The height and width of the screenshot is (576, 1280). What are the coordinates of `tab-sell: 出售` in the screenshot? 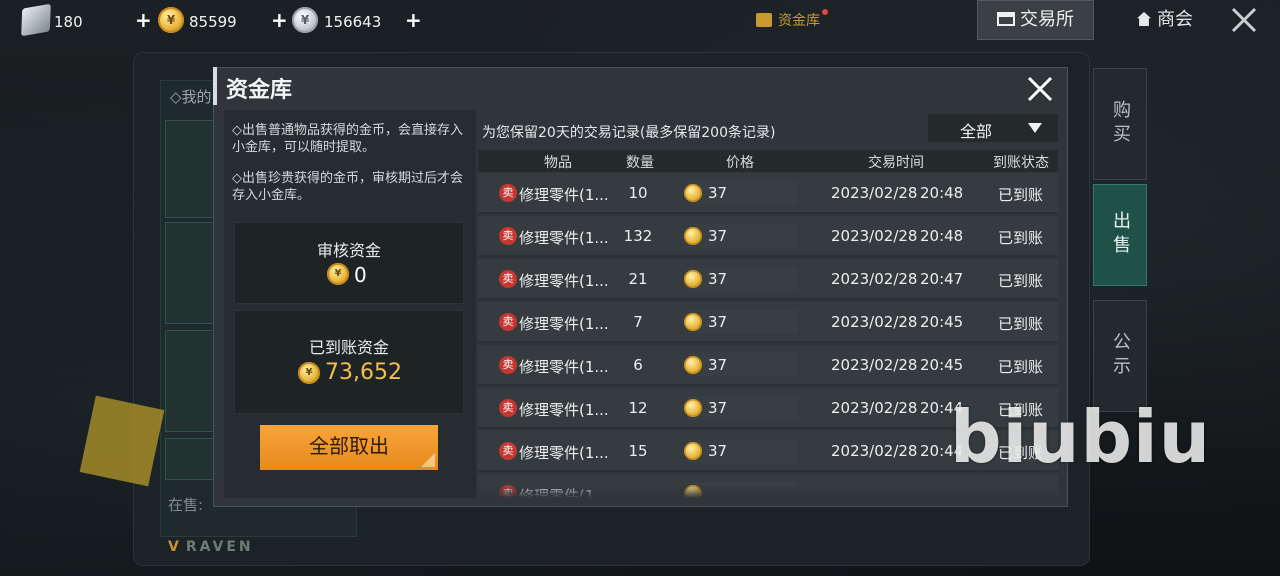 It's located at (1120, 235).